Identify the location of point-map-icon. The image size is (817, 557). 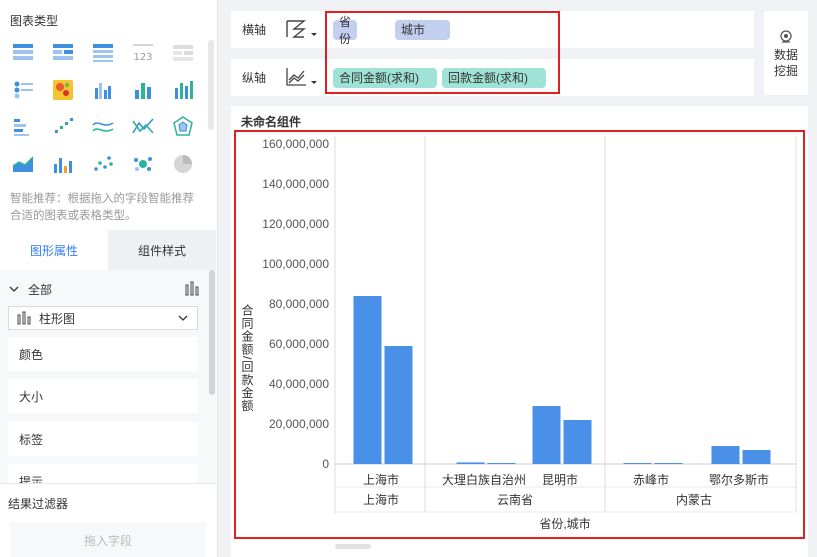
(23, 90).